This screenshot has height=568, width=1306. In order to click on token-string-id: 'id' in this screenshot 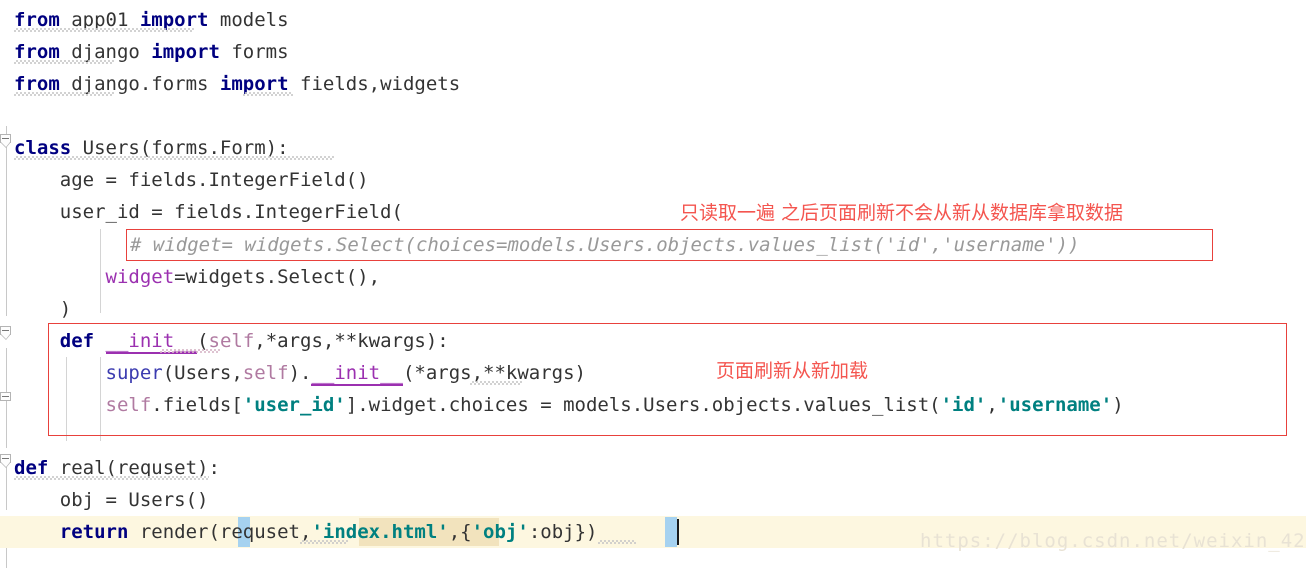, I will do `click(963, 405)`.